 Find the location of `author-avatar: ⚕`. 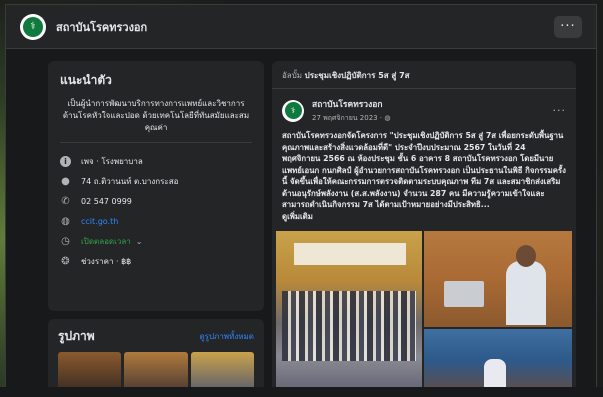

author-avatar: ⚕ is located at coordinates (293, 110).